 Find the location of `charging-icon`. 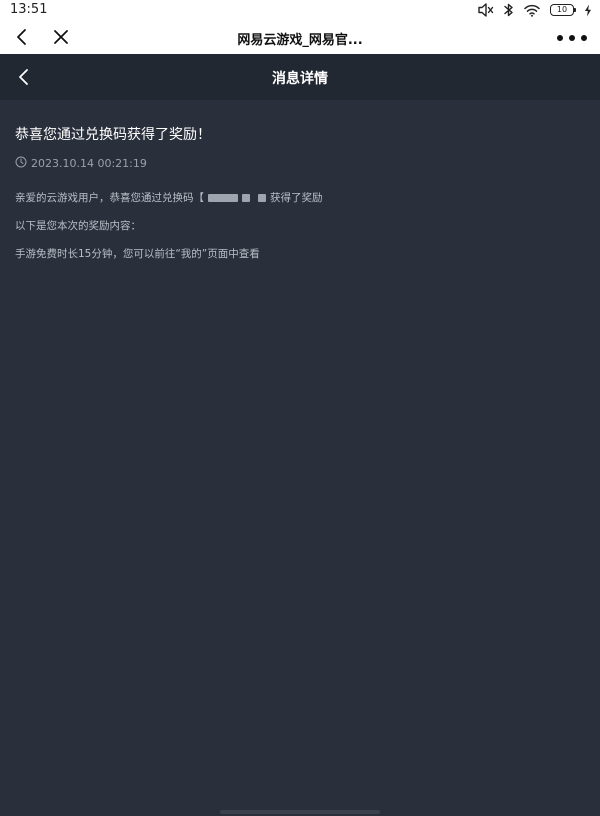

charging-icon is located at coordinates (588, 10).